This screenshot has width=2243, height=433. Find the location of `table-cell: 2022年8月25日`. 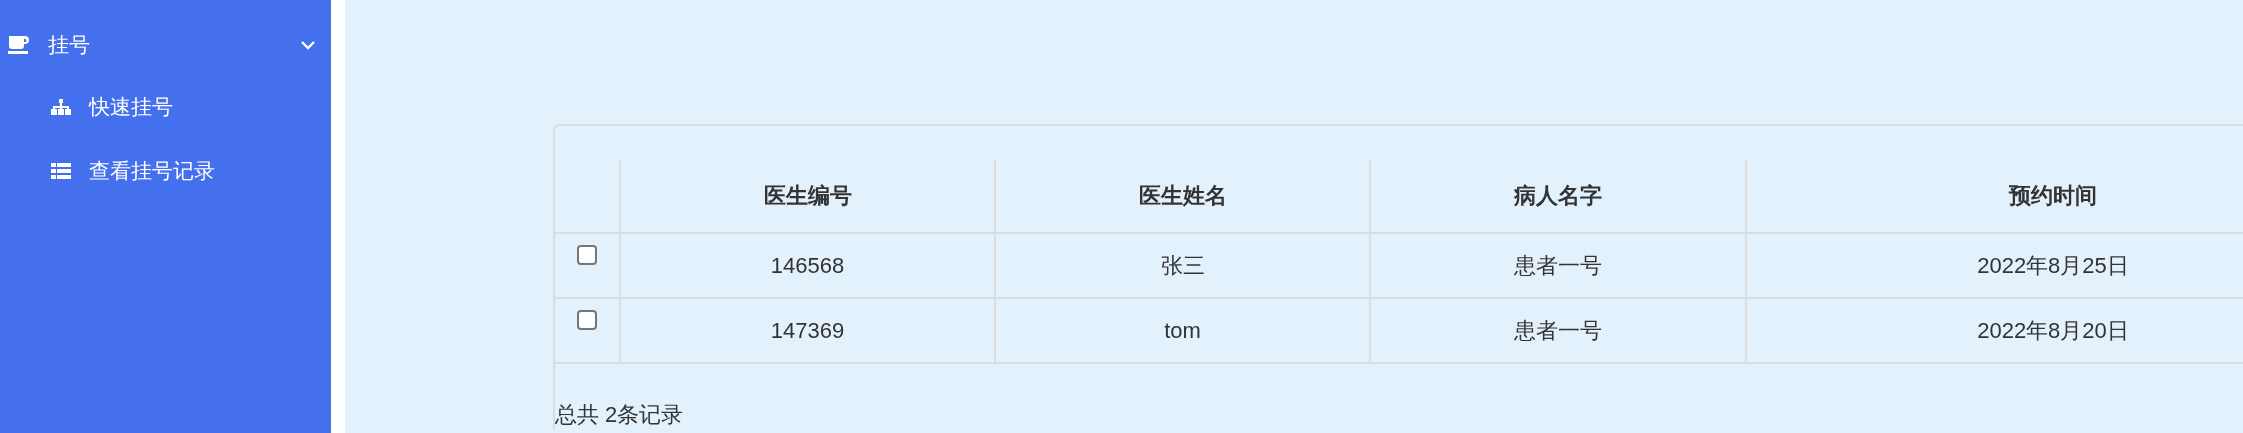

table-cell: 2022年8月25日 is located at coordinates (1994, 265).